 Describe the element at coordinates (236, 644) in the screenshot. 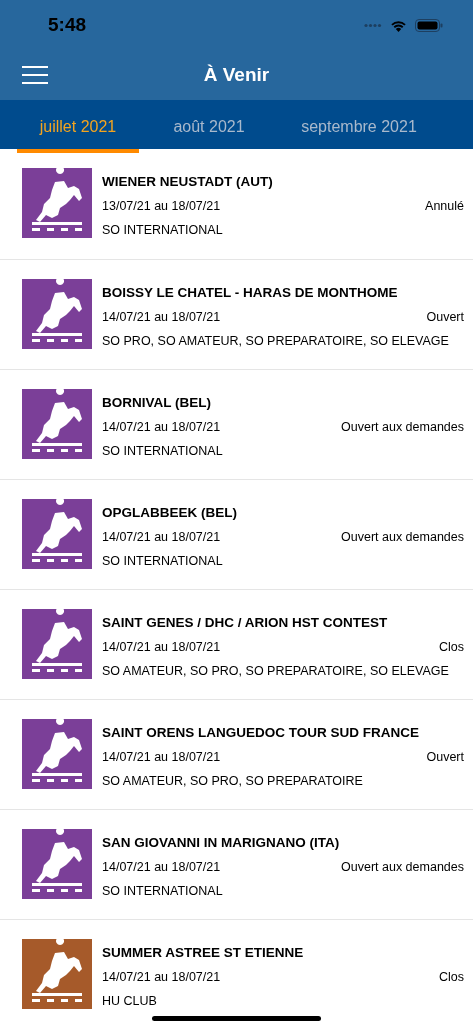

I see `event-row: SAINT GENES / DHC / ARION HST CONTEST 14/07/21 au 18/07/21 Clos SO AMATEUR, SO PRO, SO PREPARATOIRE, SO ELEVAGE` at that location.